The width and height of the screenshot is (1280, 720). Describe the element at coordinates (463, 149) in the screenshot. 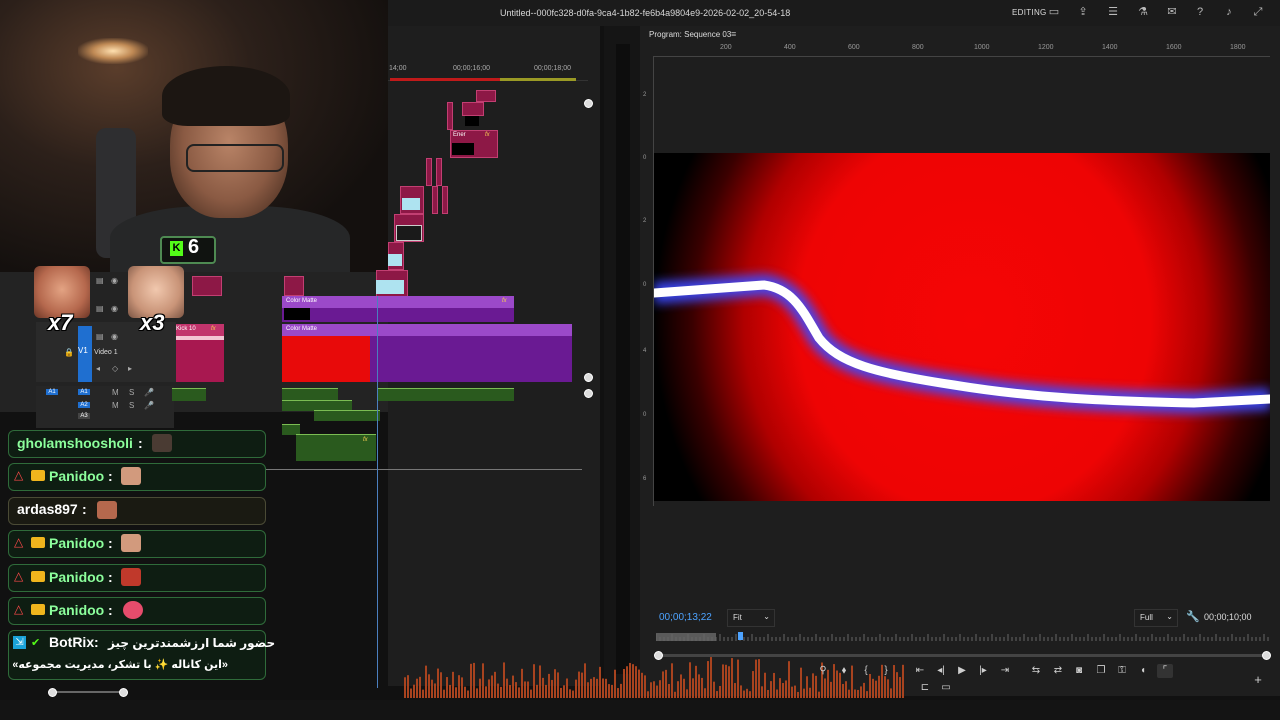

I see `clip-thumbnail` at that location.